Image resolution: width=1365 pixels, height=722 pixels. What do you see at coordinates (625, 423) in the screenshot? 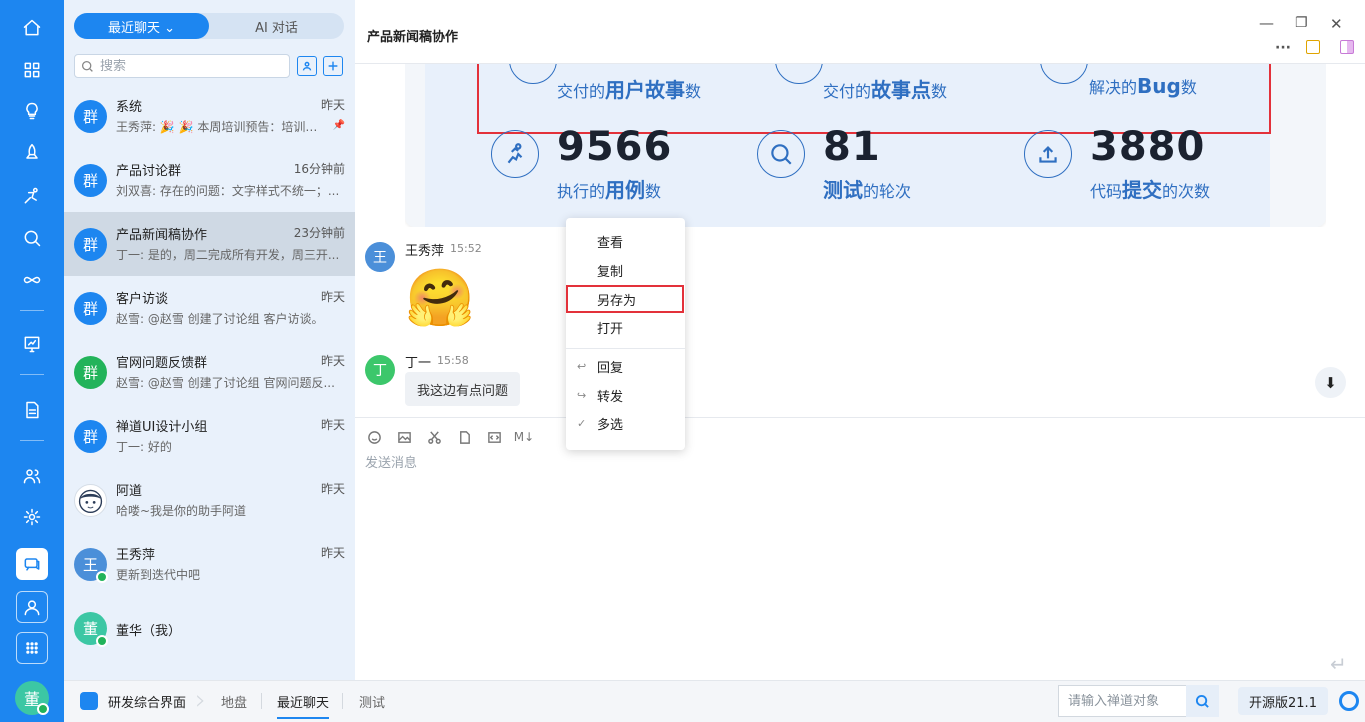
I see `menu-item-multi-select: ✓ 多选` at bounding box center [625, 423].